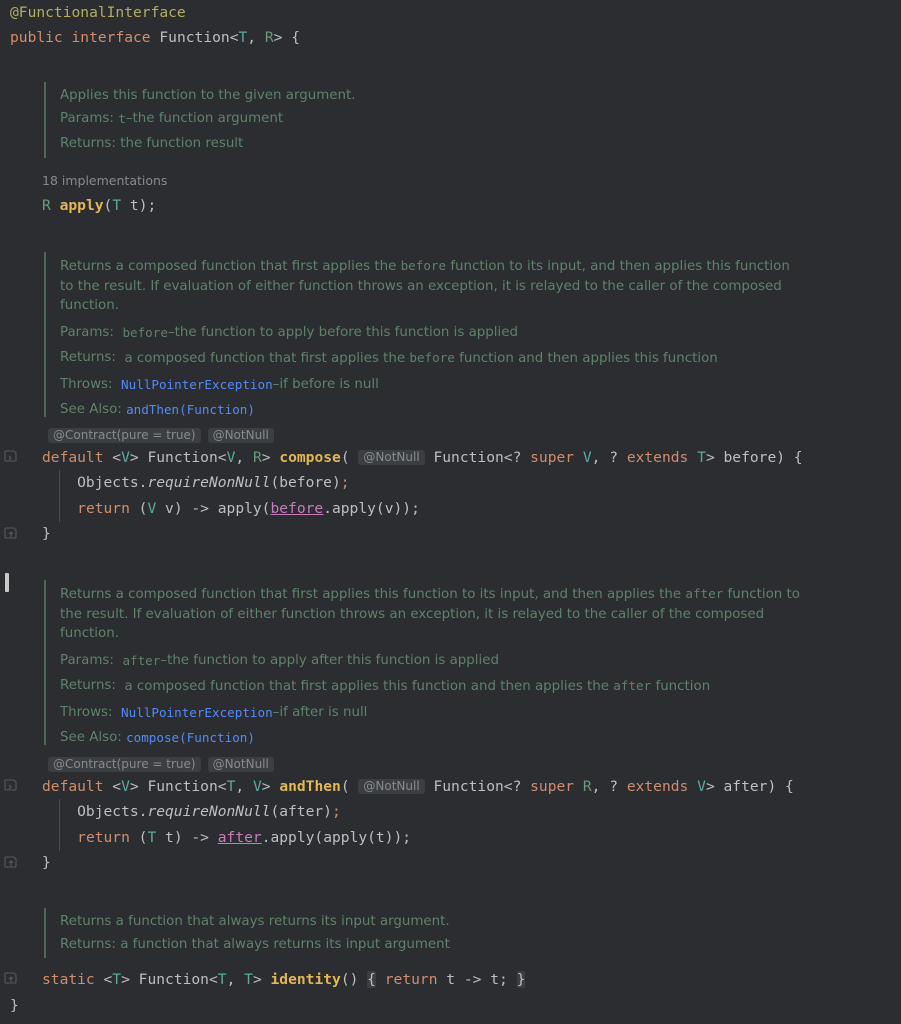  Describe the element at coordinates (269, 37) in the screenshot. I see `type-param-r: R` at that location.